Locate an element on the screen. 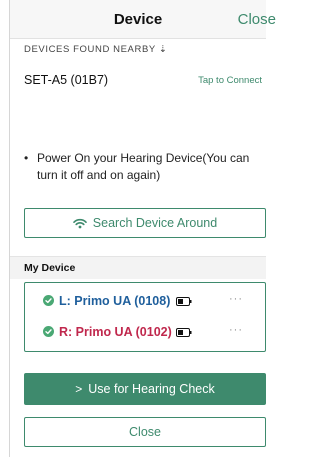 The height and width of the screenshot is (457, 320). header-bar: Device Close is located at coordinates (143, 19).